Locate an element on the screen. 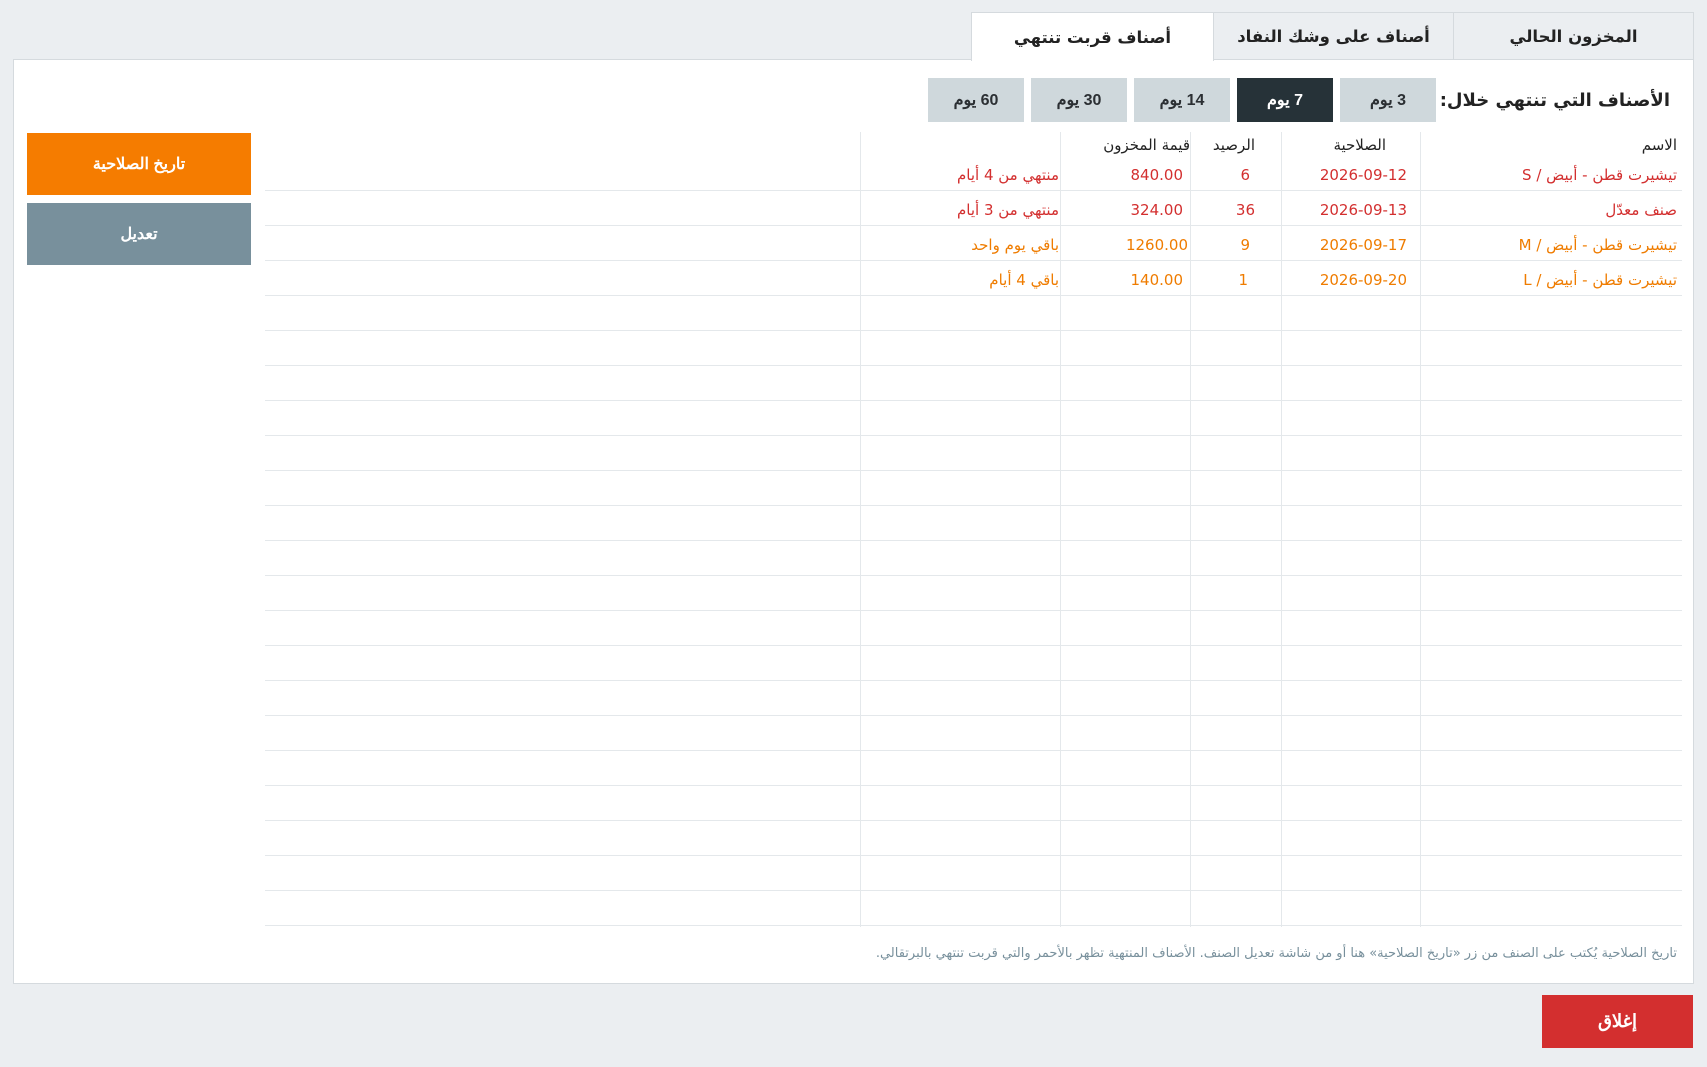 The height and width of the screenshot is (1067, 1707). filter-14-days-button: 14 يوم is located at coordinates (1182, 100).